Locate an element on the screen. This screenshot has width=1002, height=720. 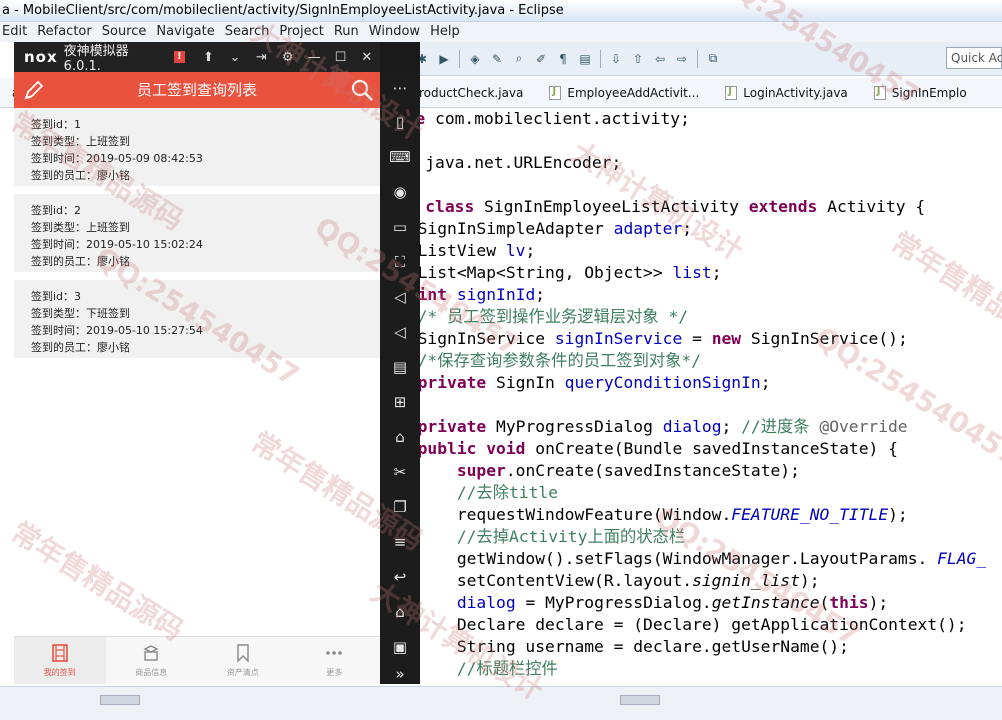
open-perspective-icon: ⧉ is located at coordinates (713, 59).